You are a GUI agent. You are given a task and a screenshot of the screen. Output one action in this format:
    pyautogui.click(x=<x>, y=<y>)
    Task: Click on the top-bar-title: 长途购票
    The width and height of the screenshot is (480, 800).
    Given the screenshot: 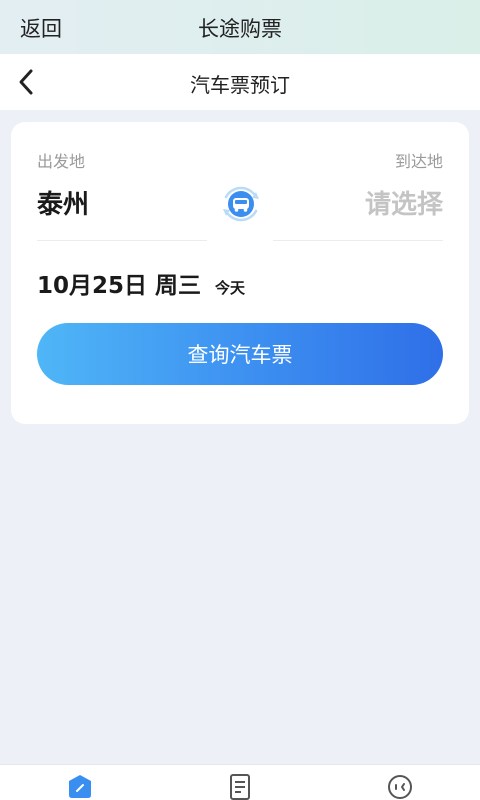 What is the action you would take?
    pyautogui.click(x=240, y=29)
    